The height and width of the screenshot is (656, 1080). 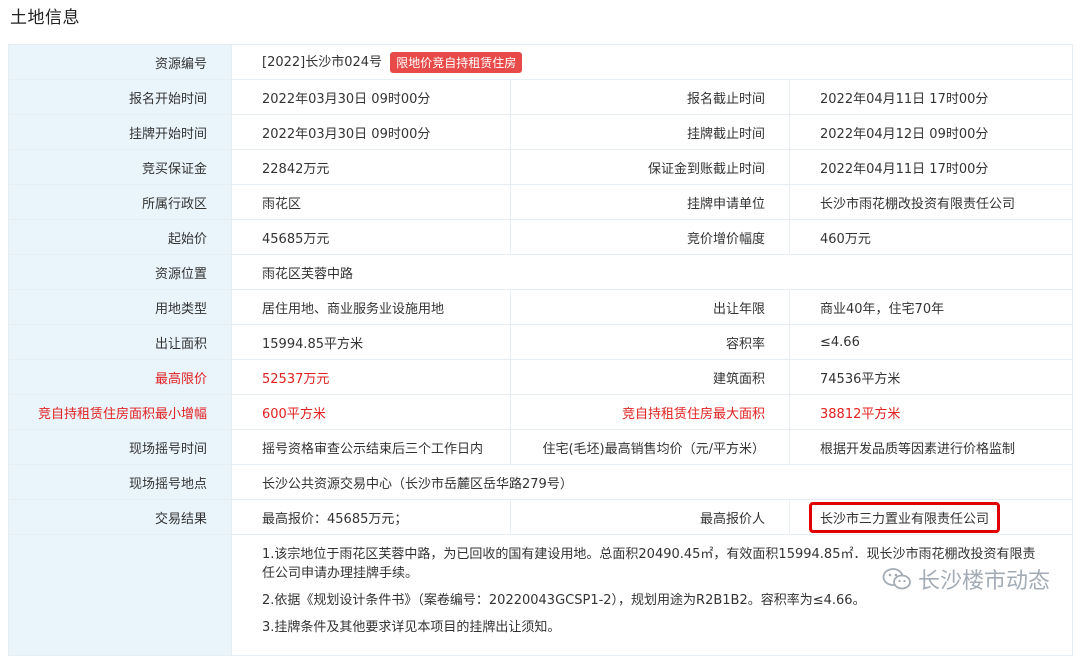 What do you see at coordinates (120, 202) in the screenshot?
I see `label-district: 所属行政区` at bounding box center [120, 202].